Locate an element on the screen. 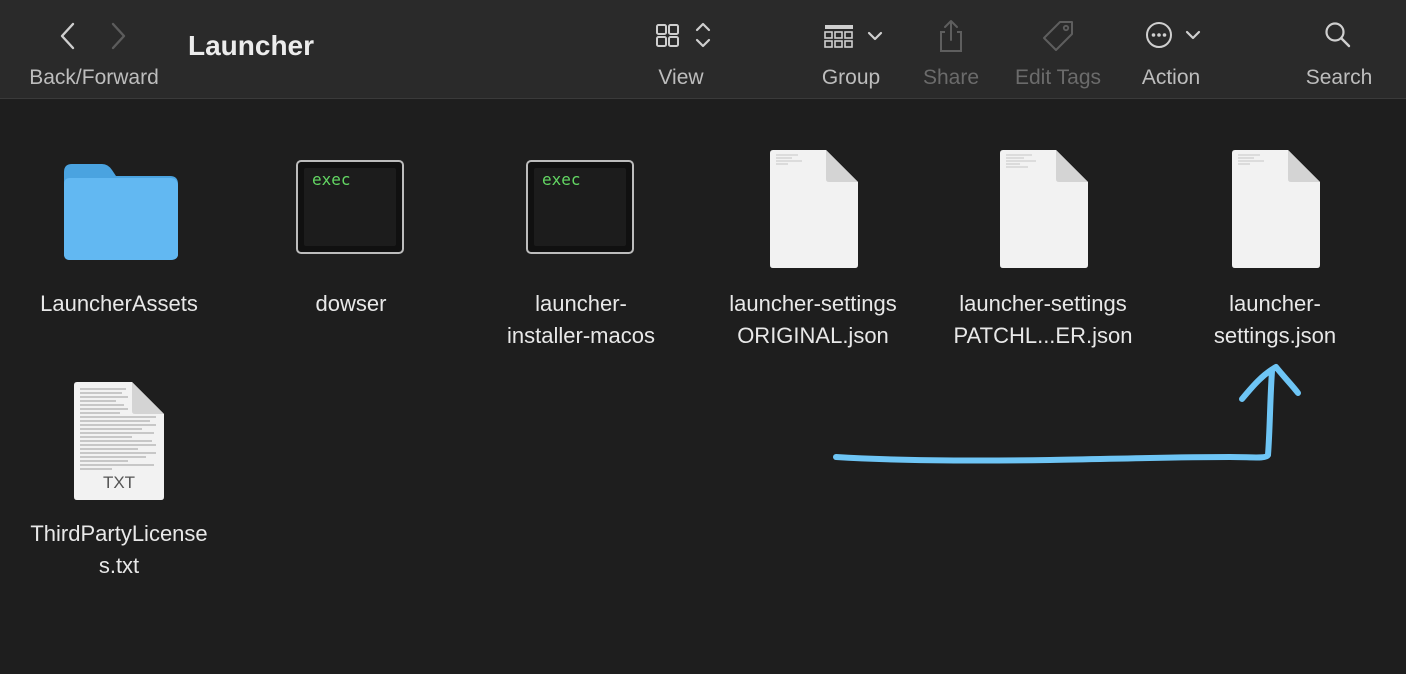 This screenshot has width=1406, height=674. back-forward-label: Back/Forward is located at coordinates (94, 77).